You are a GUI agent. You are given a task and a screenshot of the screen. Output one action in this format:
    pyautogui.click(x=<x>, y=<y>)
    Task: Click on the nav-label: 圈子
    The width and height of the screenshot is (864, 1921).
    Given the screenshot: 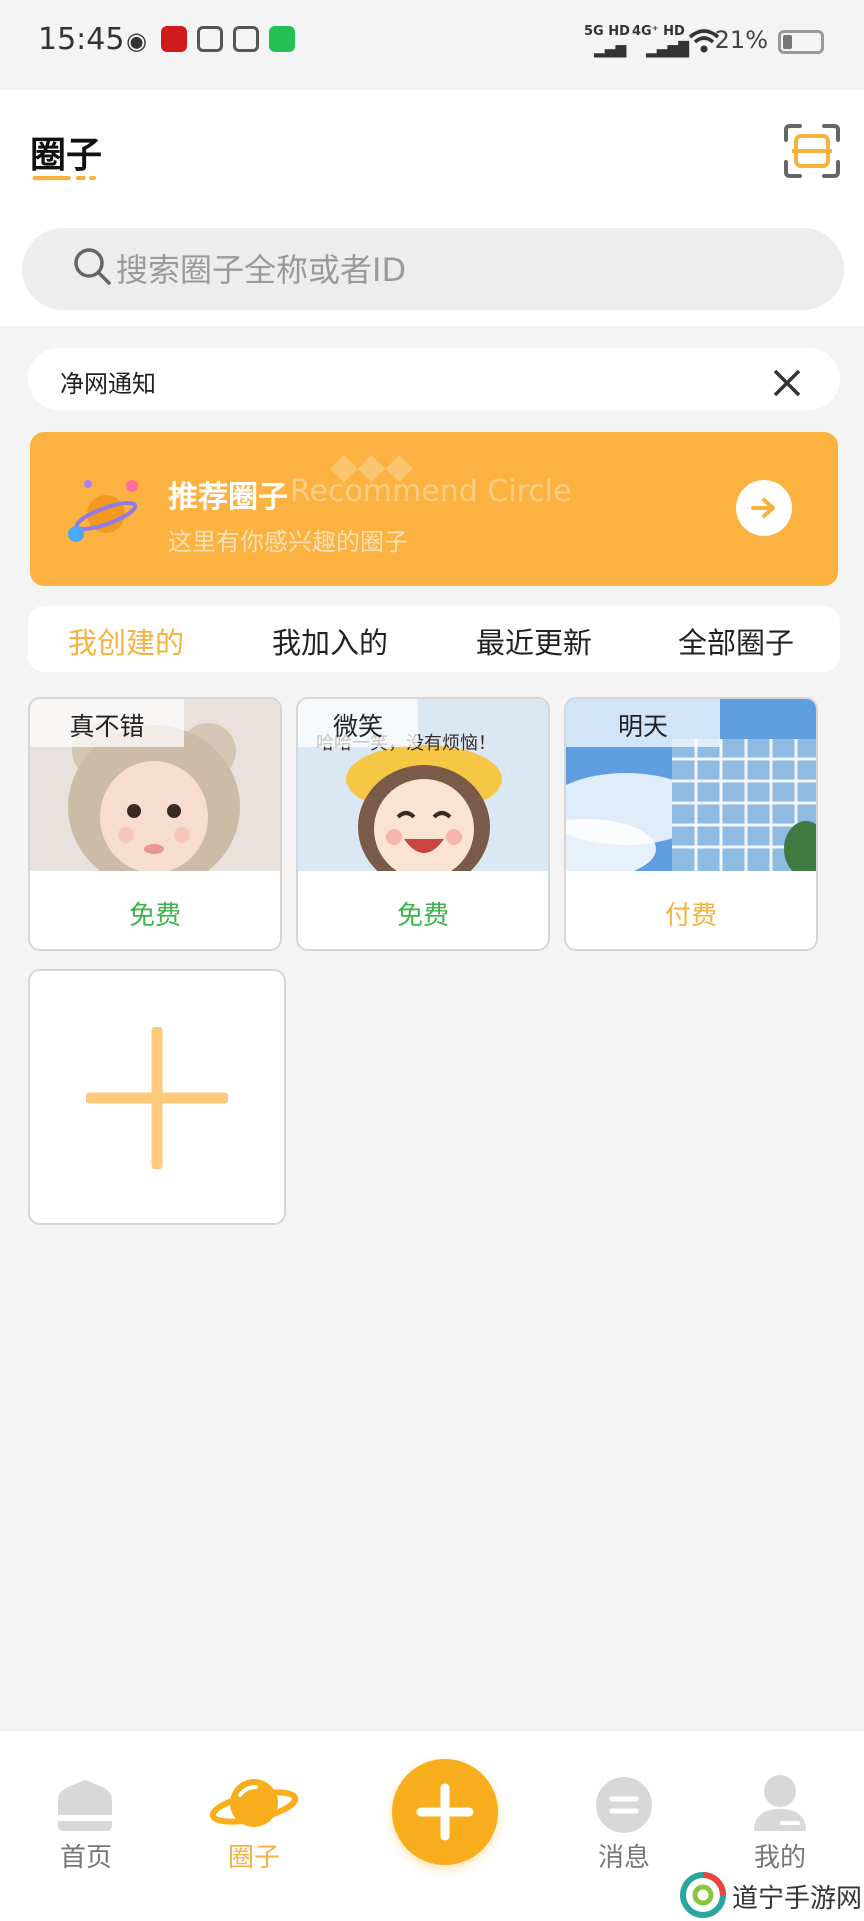 What is the action you would take?
    pyautogui.click(x=253, y=1858)
    